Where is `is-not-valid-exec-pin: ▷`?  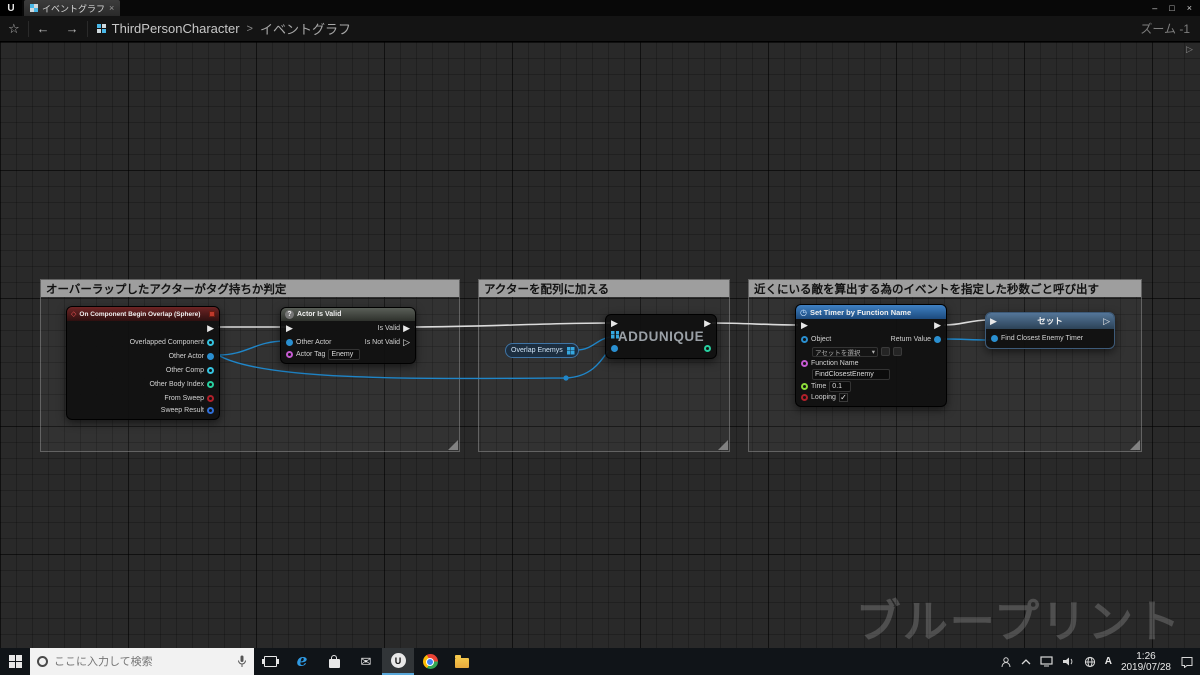 is-not-valid-exec-pin: ▷ is located at coordinates (406, 342).